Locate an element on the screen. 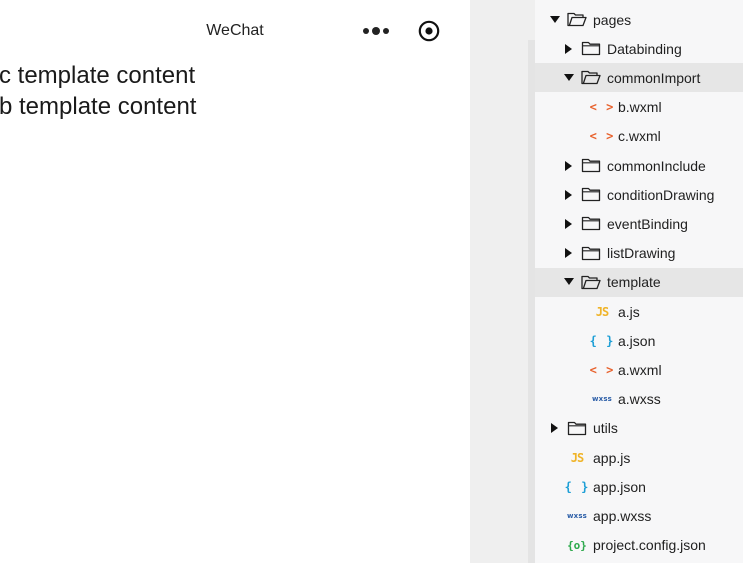  tree-item-label: a.wxss is located at coordinates (639, 399).